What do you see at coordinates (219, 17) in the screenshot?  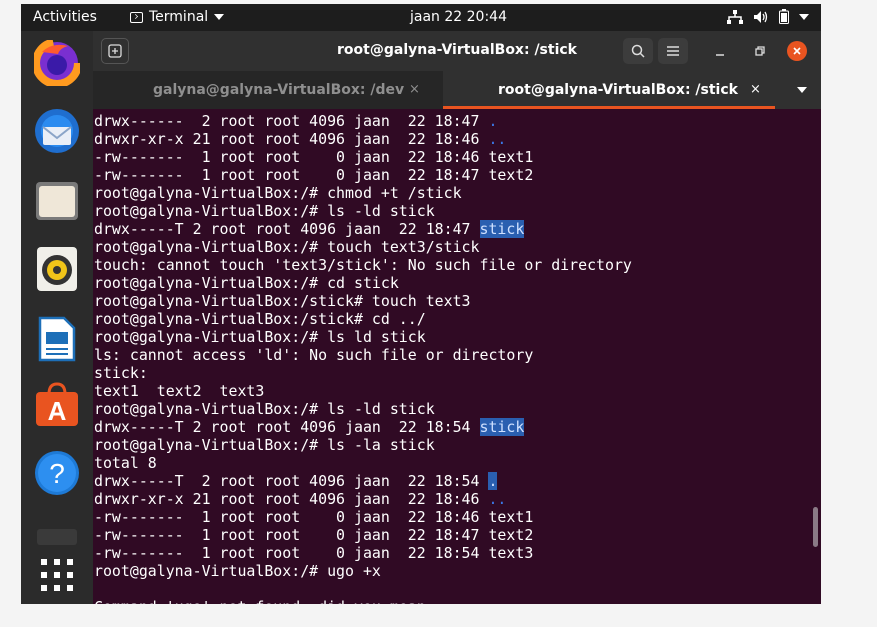 I see `chevron-down-icon` at bounding box center [219, 17].